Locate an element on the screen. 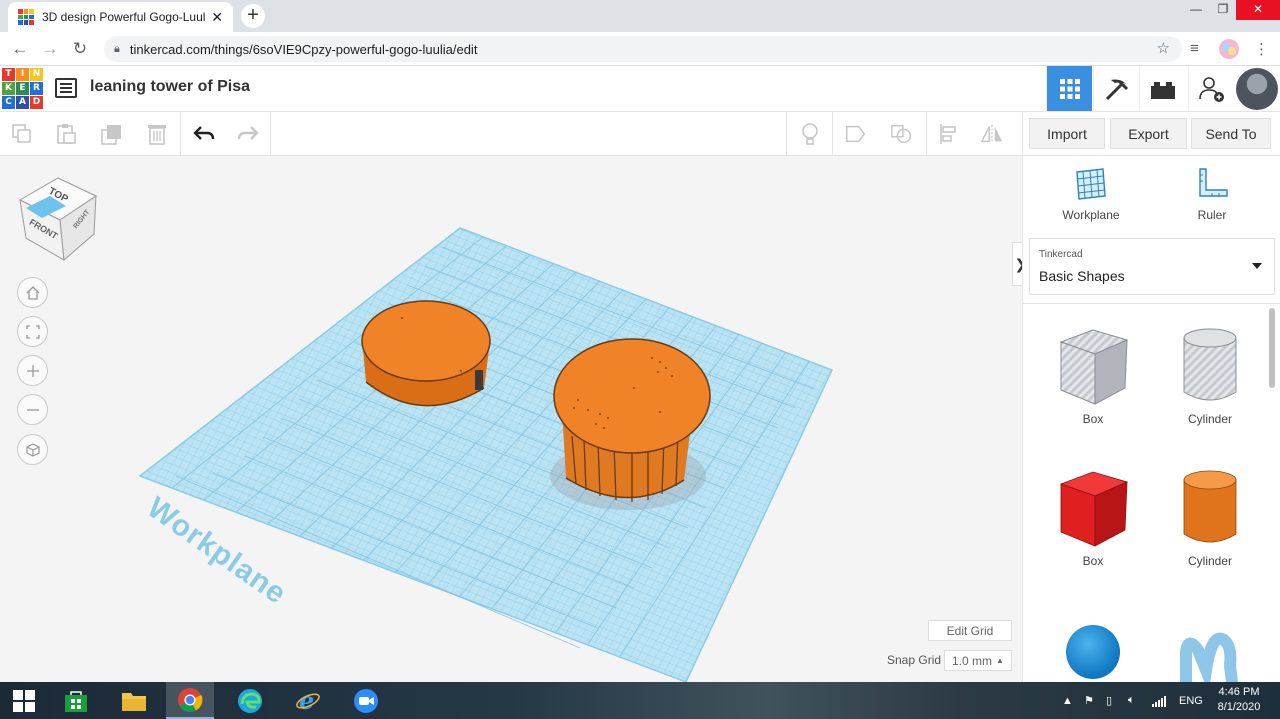  design-title: leaning tower of Pisa is located at coordinates (170, 87).